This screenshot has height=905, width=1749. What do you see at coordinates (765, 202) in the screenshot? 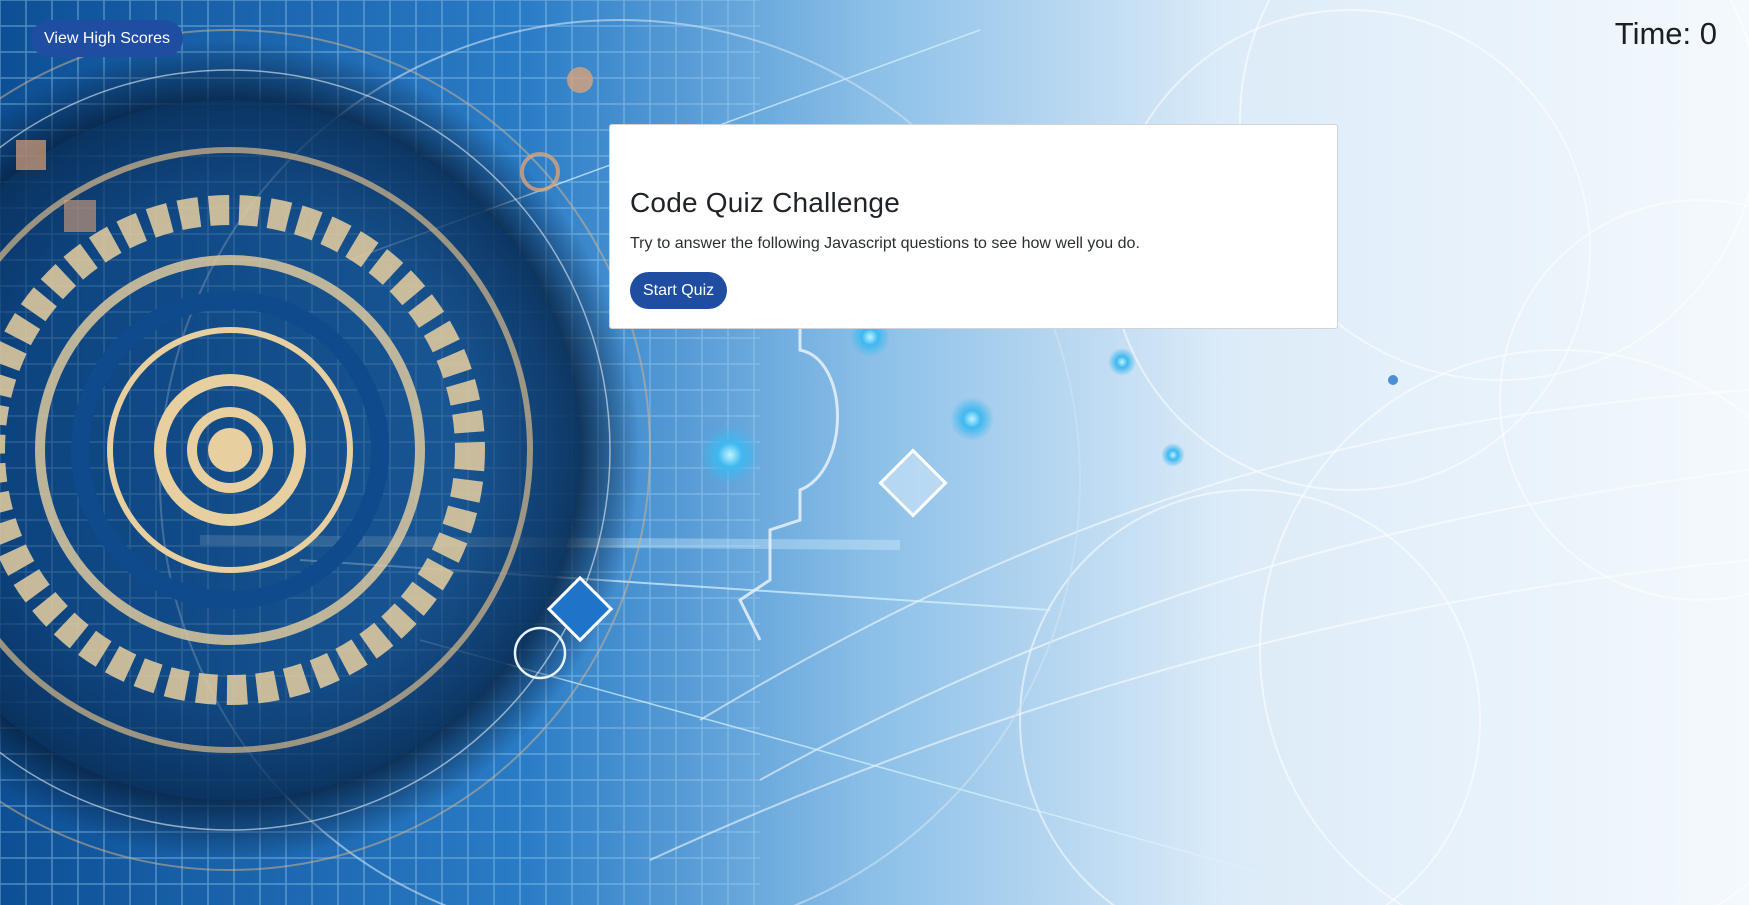
I see `quiz-title: Code Quiz Challenge` at bounding box center [765, 202].